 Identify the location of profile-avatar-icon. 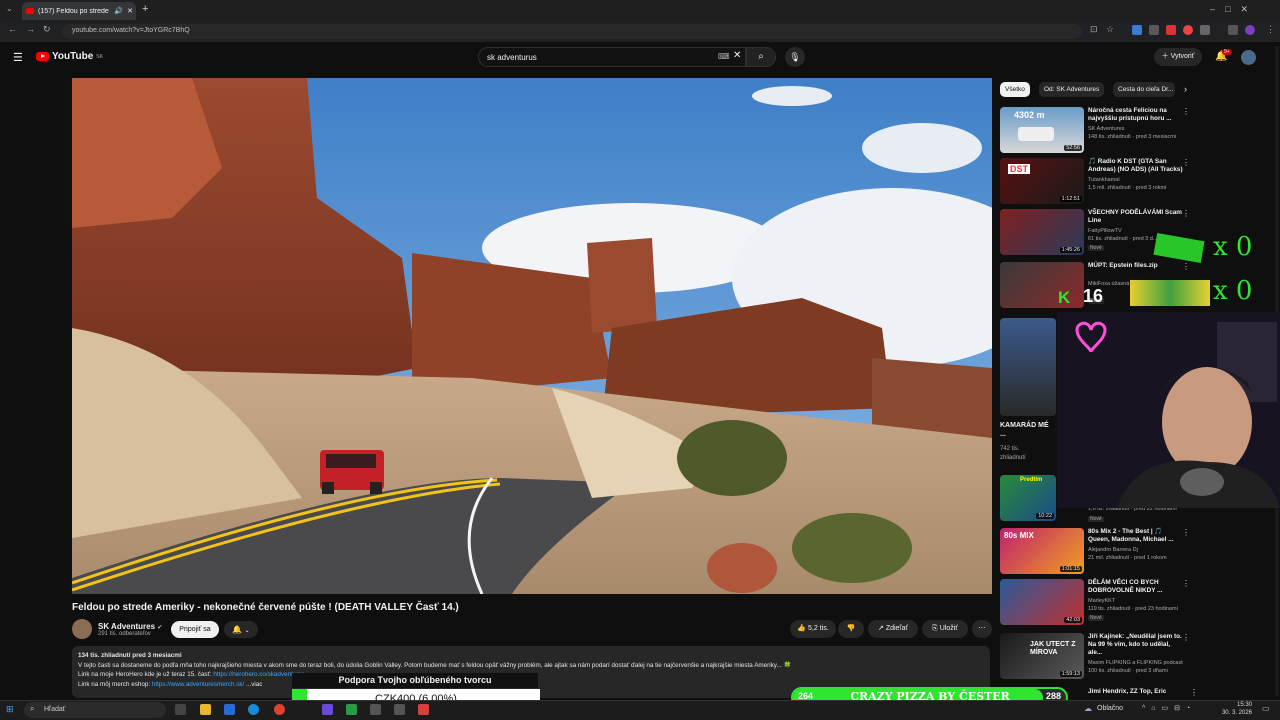
(1250, 30).